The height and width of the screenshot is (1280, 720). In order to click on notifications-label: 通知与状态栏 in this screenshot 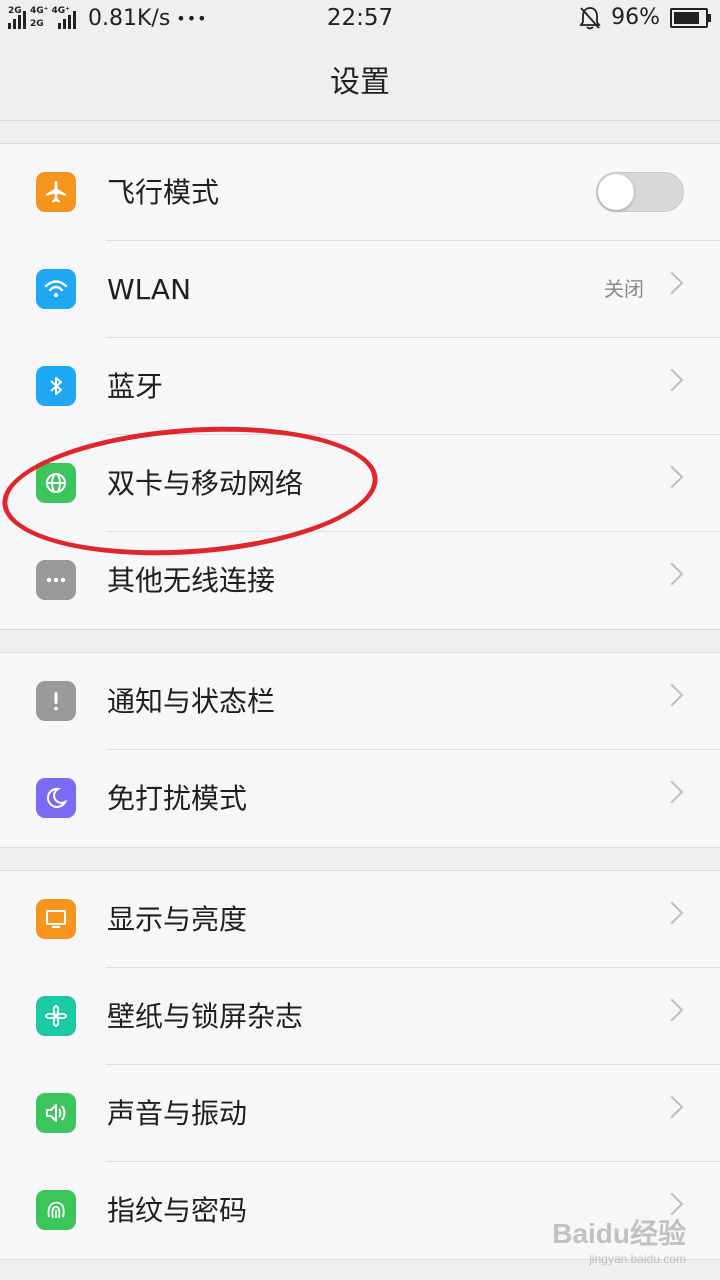, I will do `click(191, 701)`.